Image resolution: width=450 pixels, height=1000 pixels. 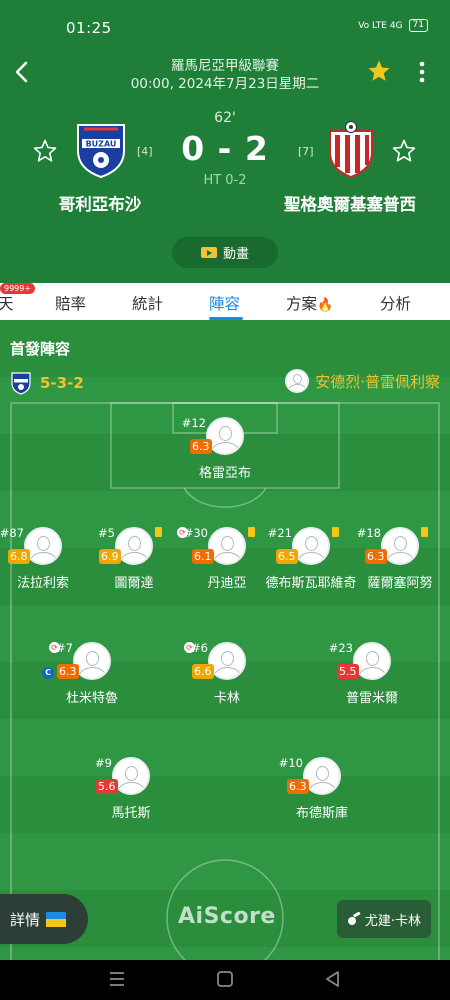 I want to click on animation-label: 動畫, so click(x=235, y=254).